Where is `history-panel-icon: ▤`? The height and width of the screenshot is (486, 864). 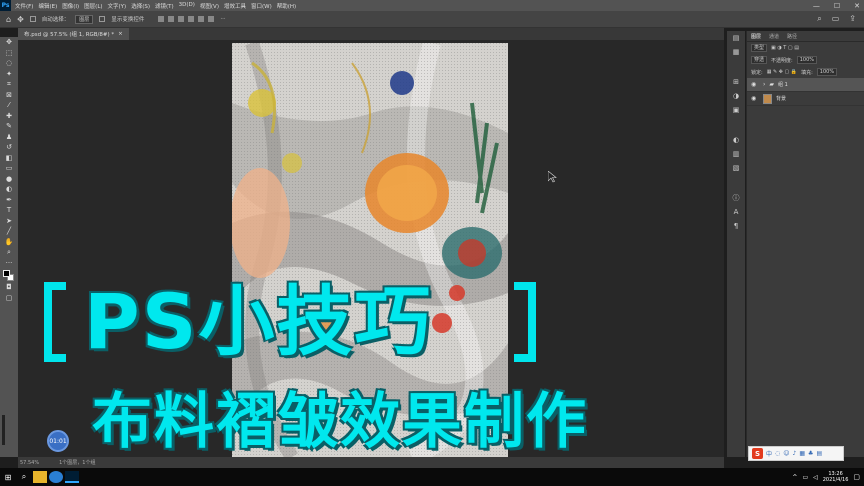
history-panel-icon: ▤ is located at coordinates (736, 38).